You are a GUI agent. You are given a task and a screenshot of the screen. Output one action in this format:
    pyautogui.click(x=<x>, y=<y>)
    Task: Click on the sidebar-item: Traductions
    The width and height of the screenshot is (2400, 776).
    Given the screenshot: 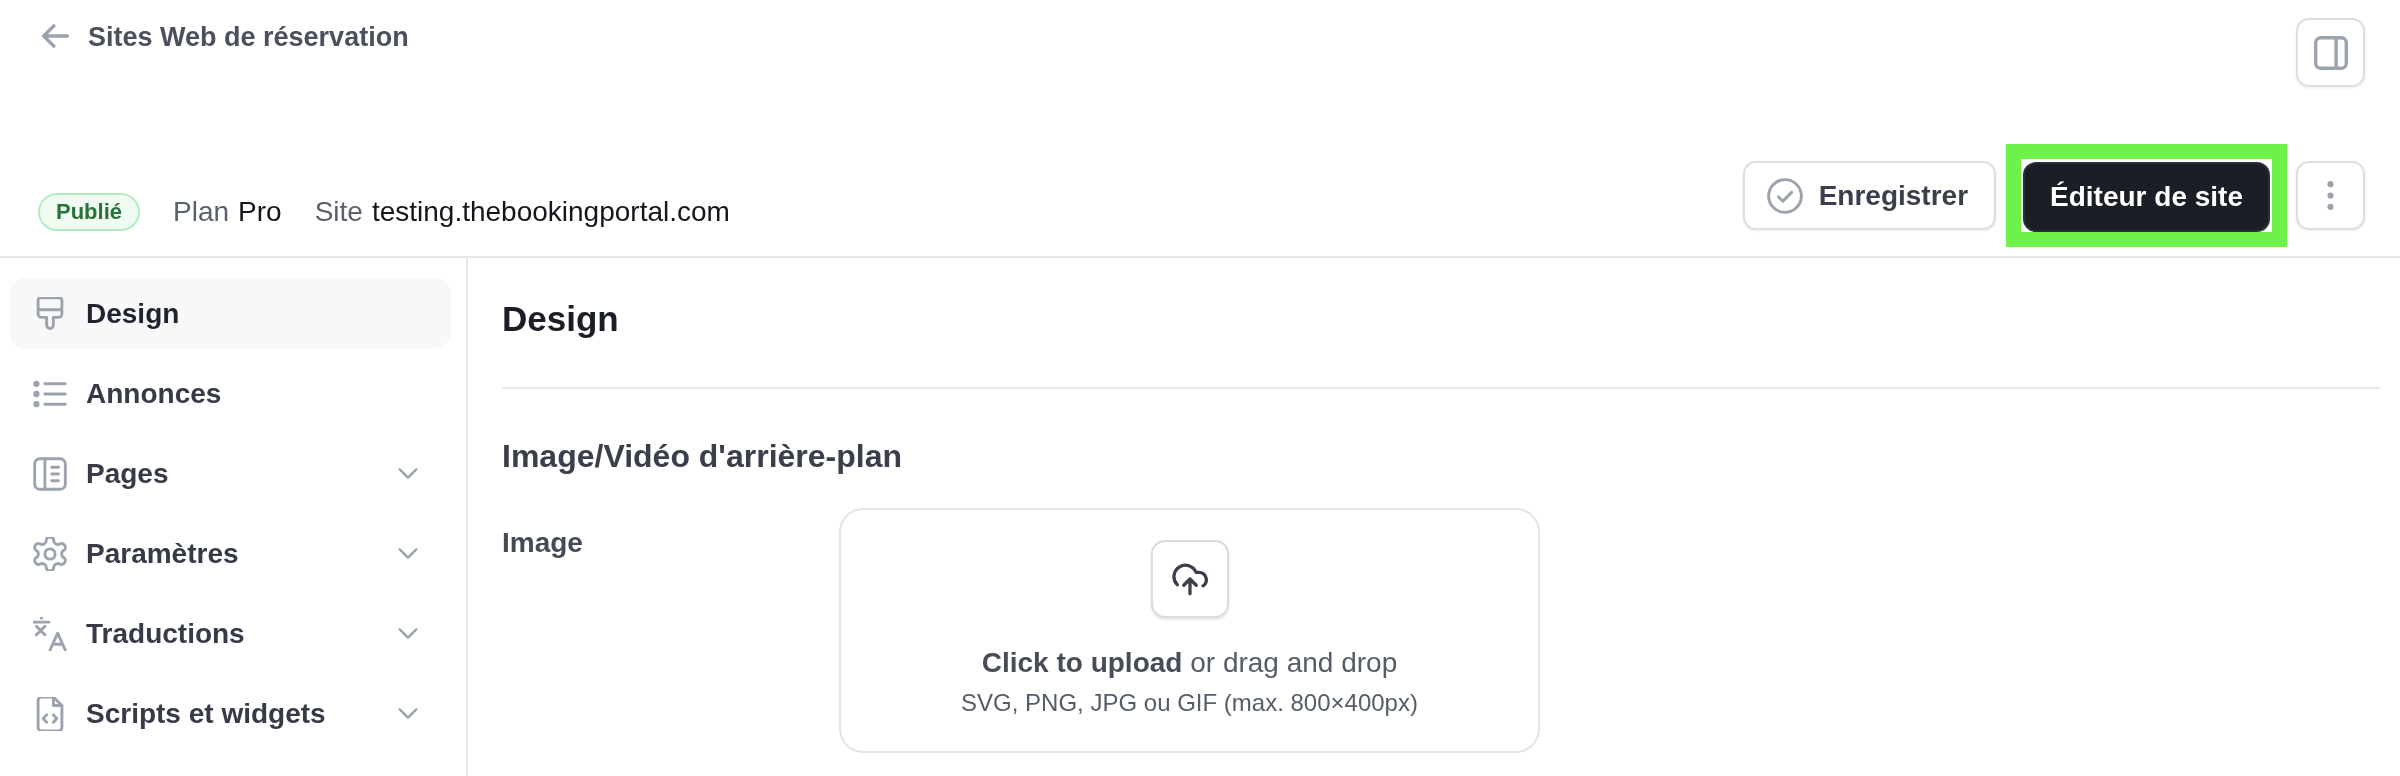 What is the action you would take?
    pyautogui.click(x=230, y=633)
    